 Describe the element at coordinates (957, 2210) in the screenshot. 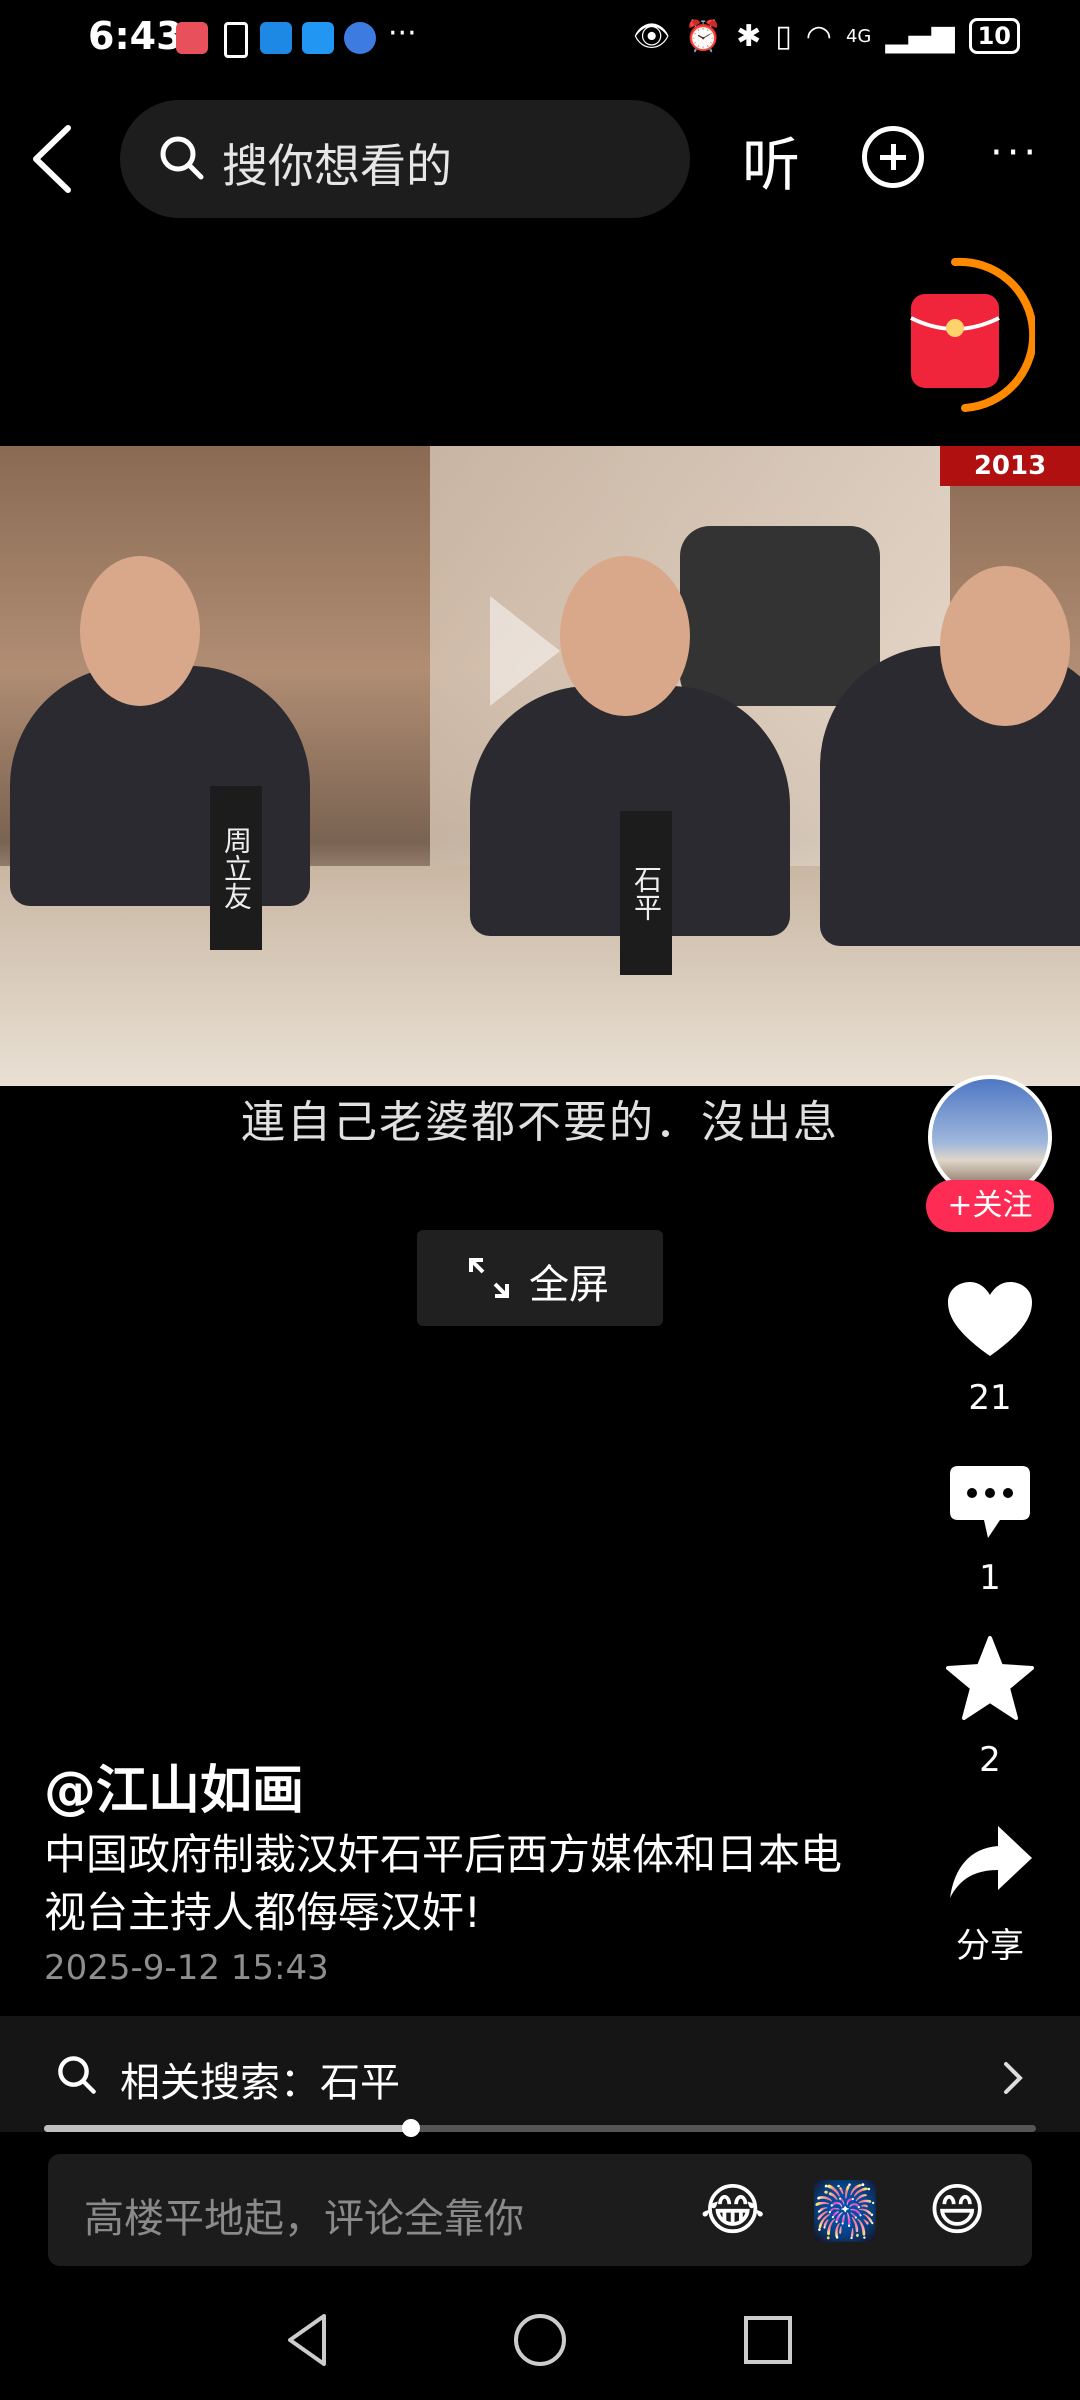

I see `emoji-grinning: 😄` at that location.